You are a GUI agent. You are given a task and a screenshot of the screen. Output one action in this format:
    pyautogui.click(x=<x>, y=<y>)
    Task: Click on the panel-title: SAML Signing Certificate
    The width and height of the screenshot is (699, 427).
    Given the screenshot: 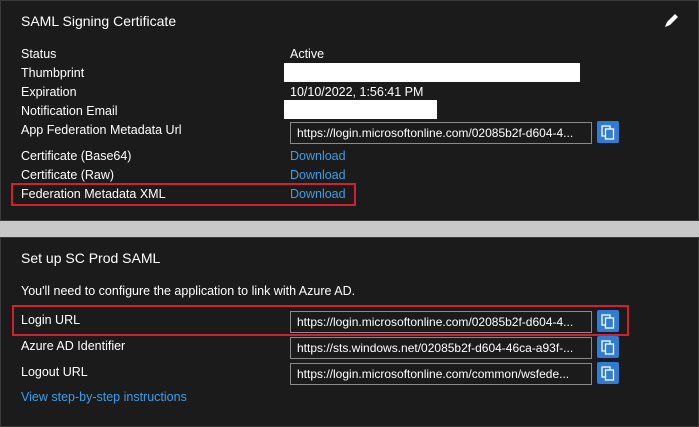 What is the action you would take?
    pyautogui.click(x=99, y=21)
    